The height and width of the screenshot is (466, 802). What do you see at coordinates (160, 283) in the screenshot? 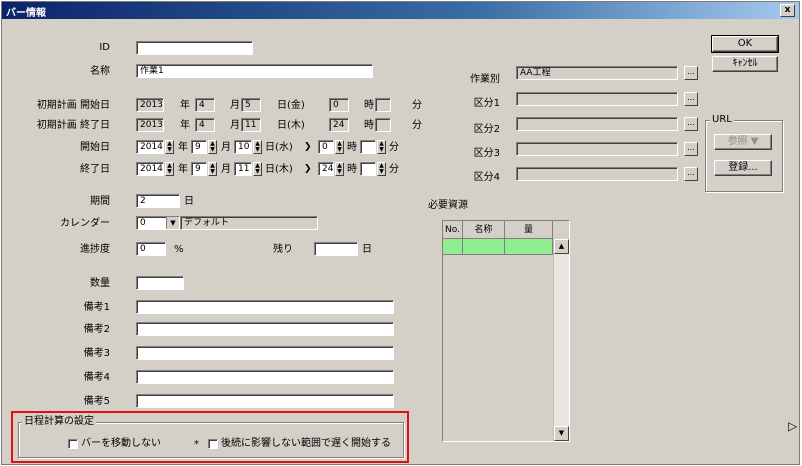
I see `quantity-field` at bounding box center [160, 283].